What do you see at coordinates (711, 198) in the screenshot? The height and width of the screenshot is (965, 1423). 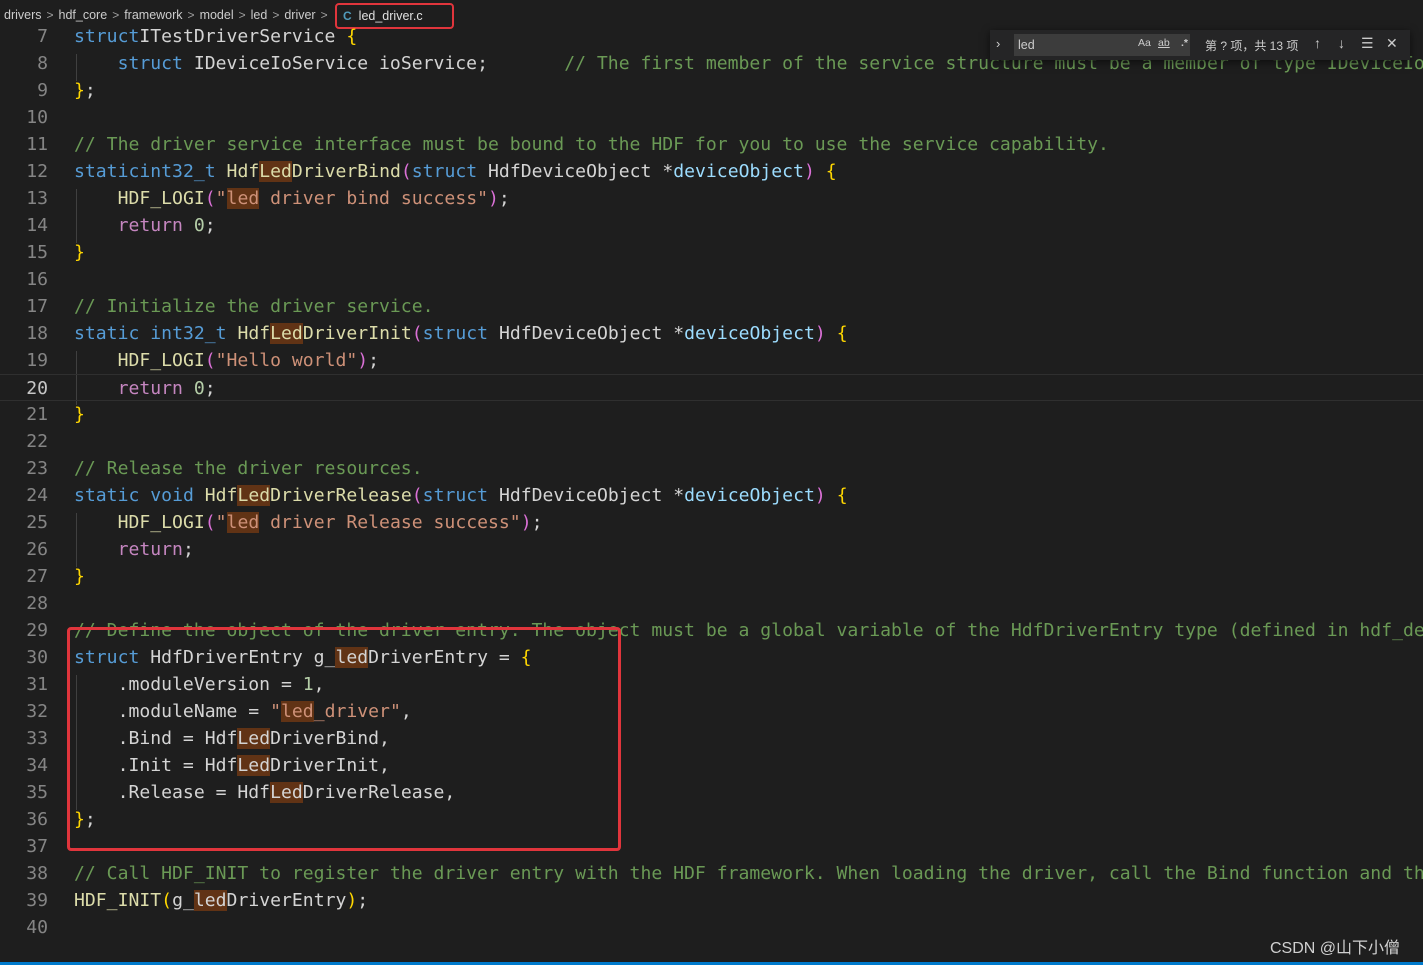 I see `code-line: 13 HDF_LOGI("led driver bind success");` at bounding box center [711, 198].